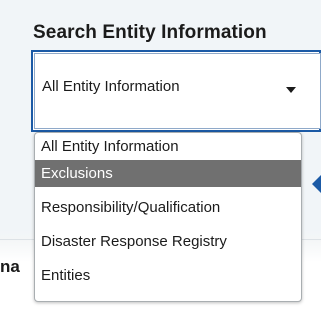 This screenshot has width=321, height=310. What do you see at coordinates (168, 146) in the screenshot?
I see `option-all-entity-information: All Entity Information` at bounding box center [168, 146].